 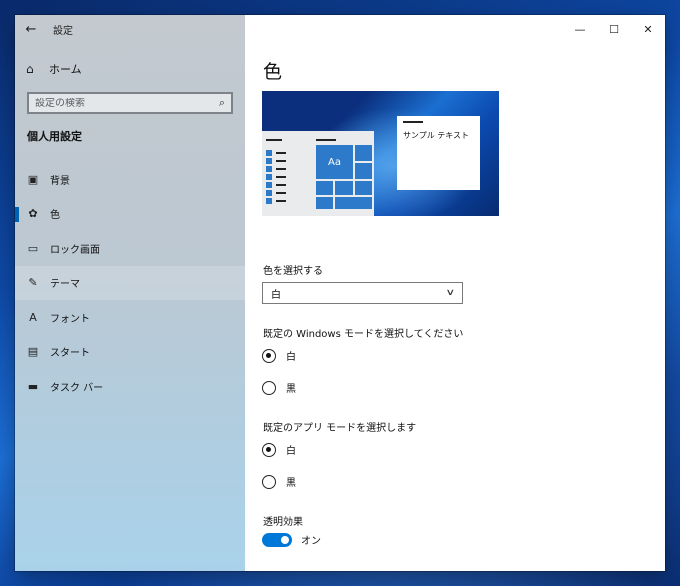 What do you see at coordinates (438, 153) in the screenshot?
I see `preview-window: サンプル テキスト` at bounding box center [438, 153].